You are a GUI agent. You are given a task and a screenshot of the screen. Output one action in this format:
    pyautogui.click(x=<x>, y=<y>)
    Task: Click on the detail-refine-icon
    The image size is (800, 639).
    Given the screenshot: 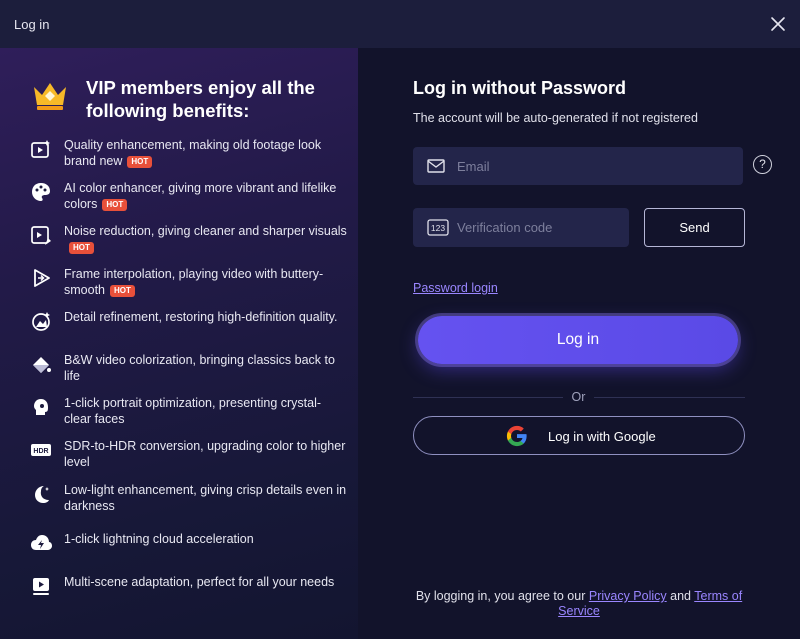 What is the action you would take?
    pyautogui.click(x=41, y=321)
    